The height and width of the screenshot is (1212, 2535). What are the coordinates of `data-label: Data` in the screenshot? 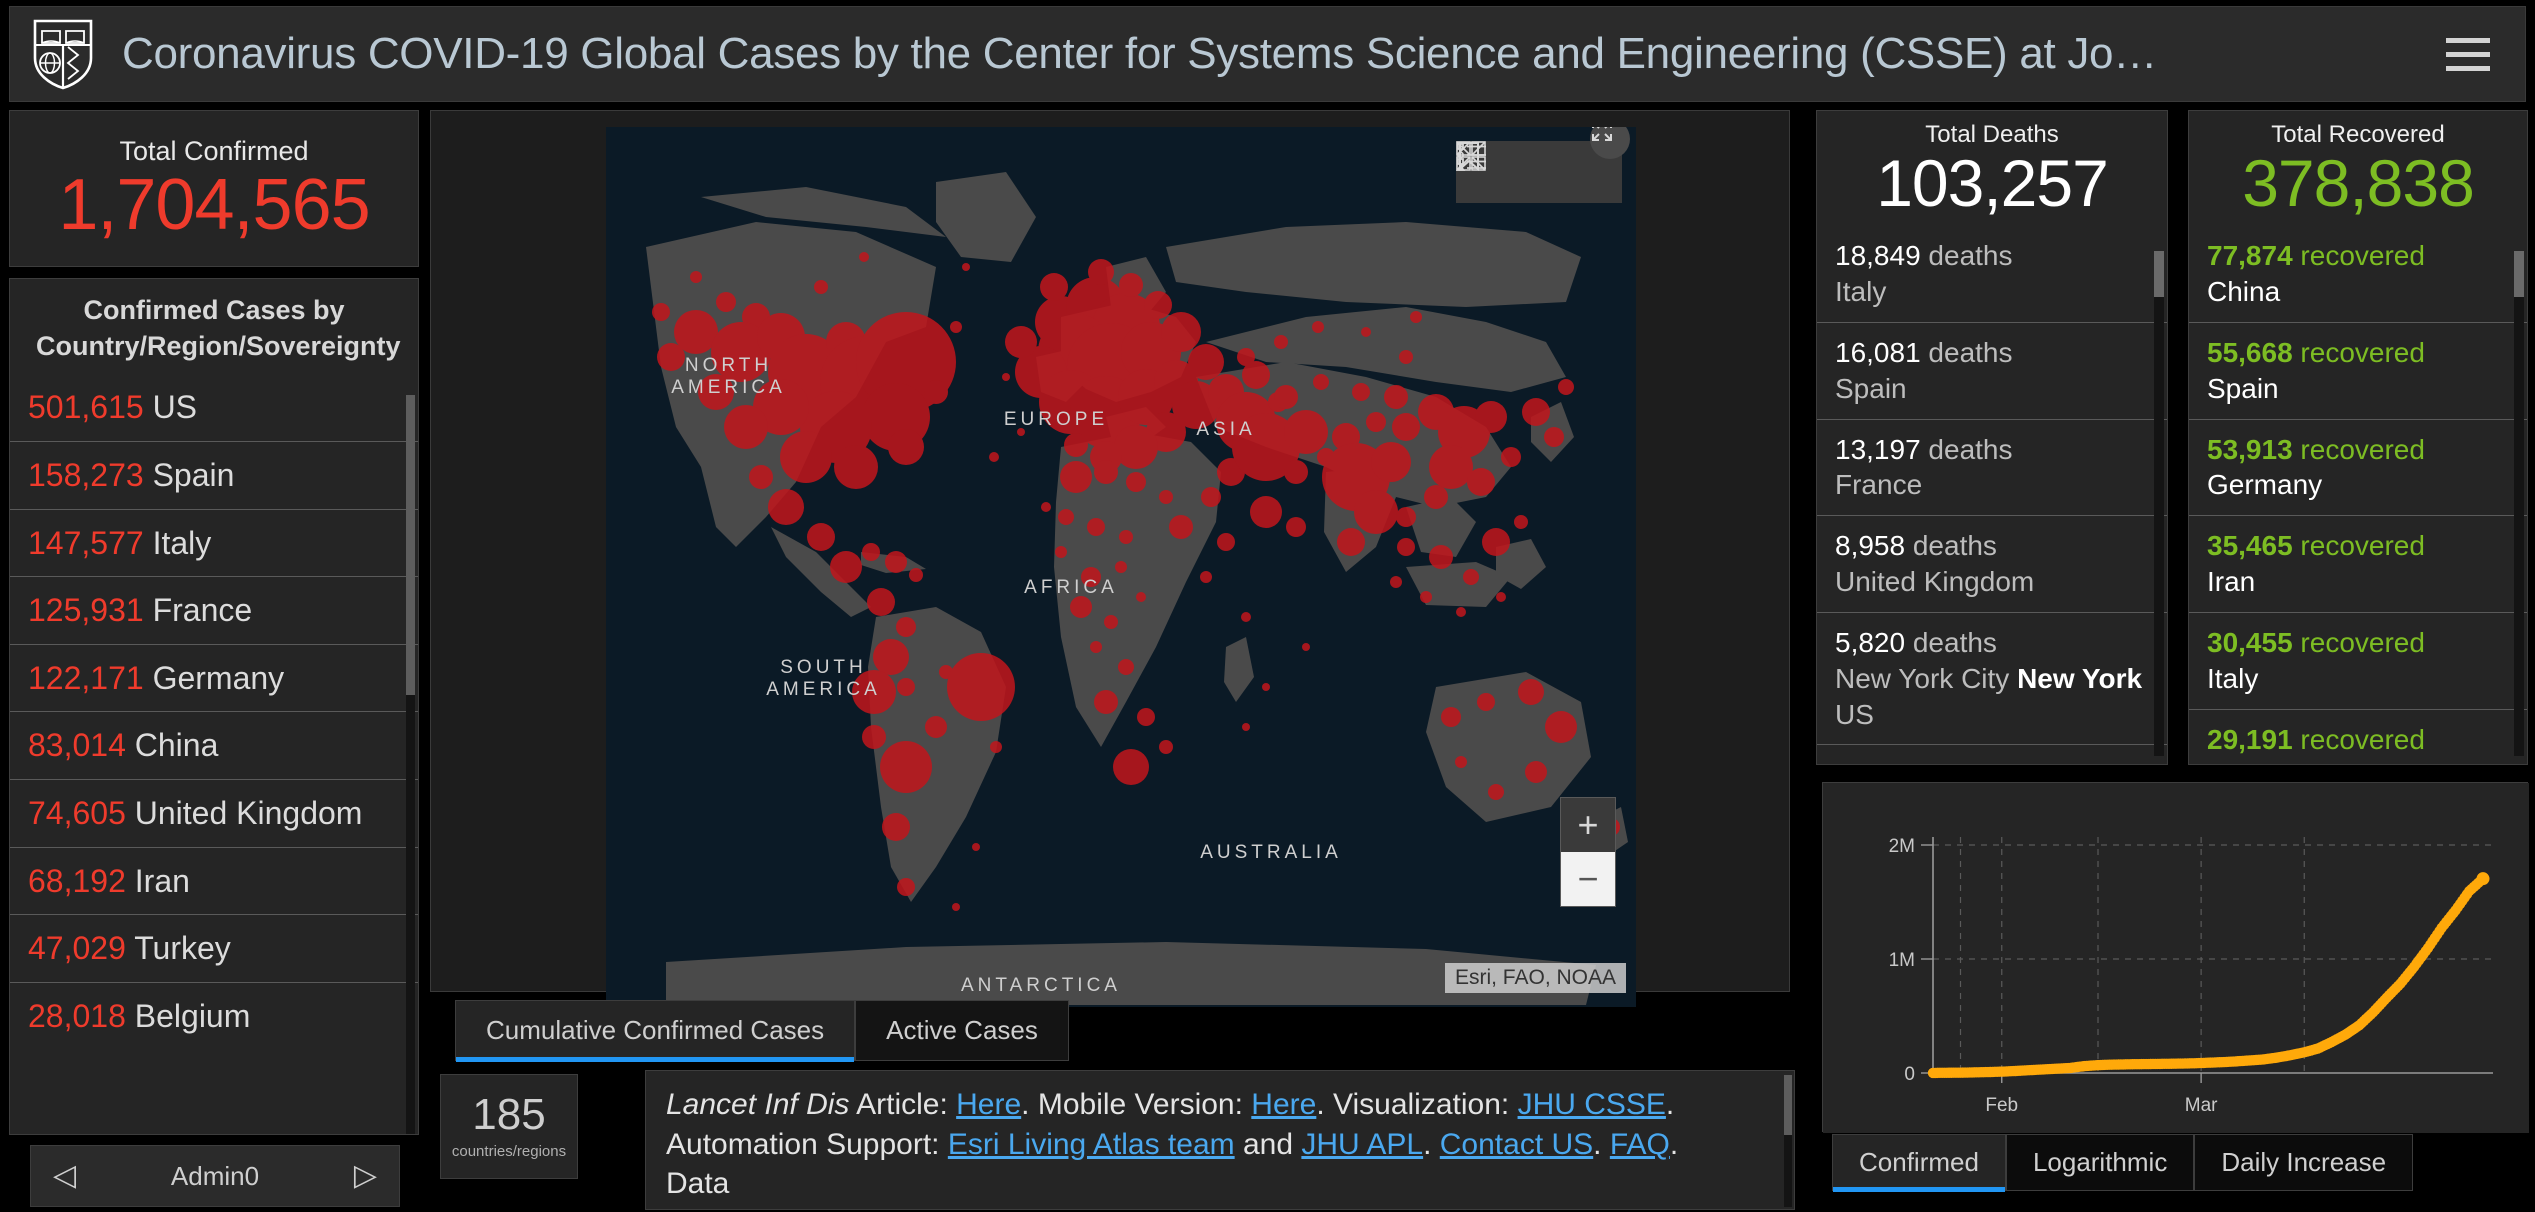 It's located at (698, 1184).